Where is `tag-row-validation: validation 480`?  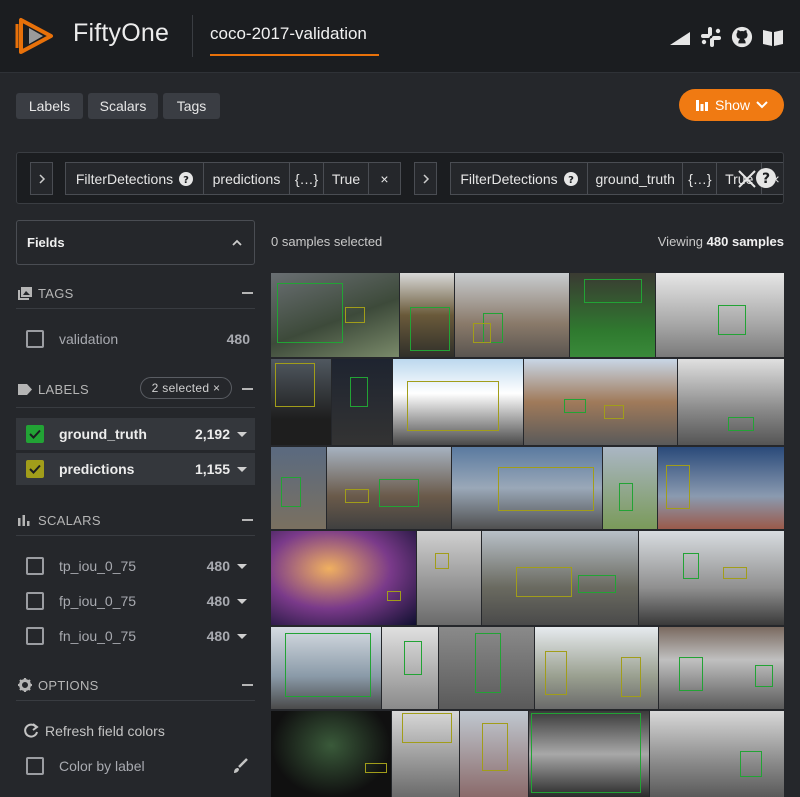
tag-row-validation: validation 480 is located at coordinates (135, 339).